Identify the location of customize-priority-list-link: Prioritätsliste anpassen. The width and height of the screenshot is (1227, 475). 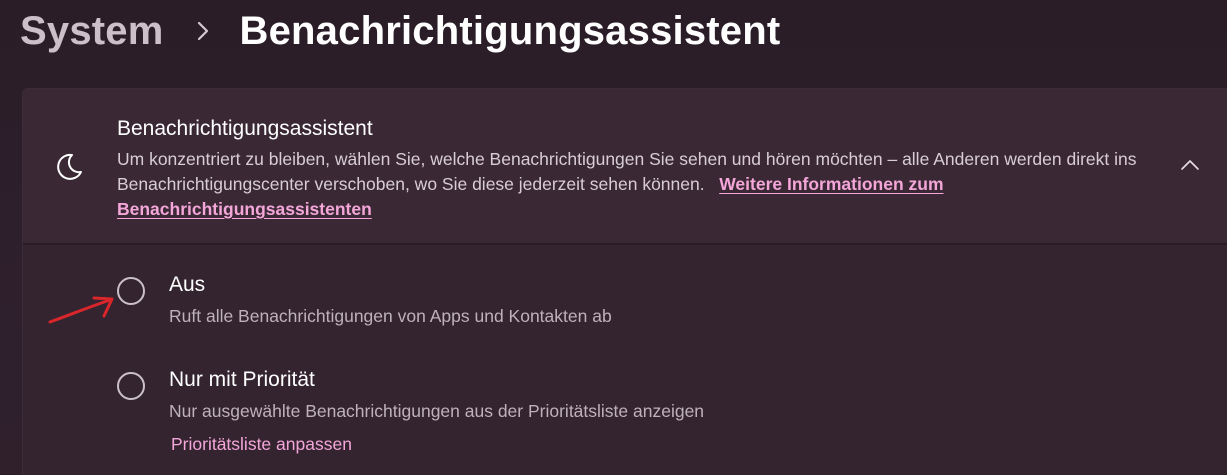
(261, 444).